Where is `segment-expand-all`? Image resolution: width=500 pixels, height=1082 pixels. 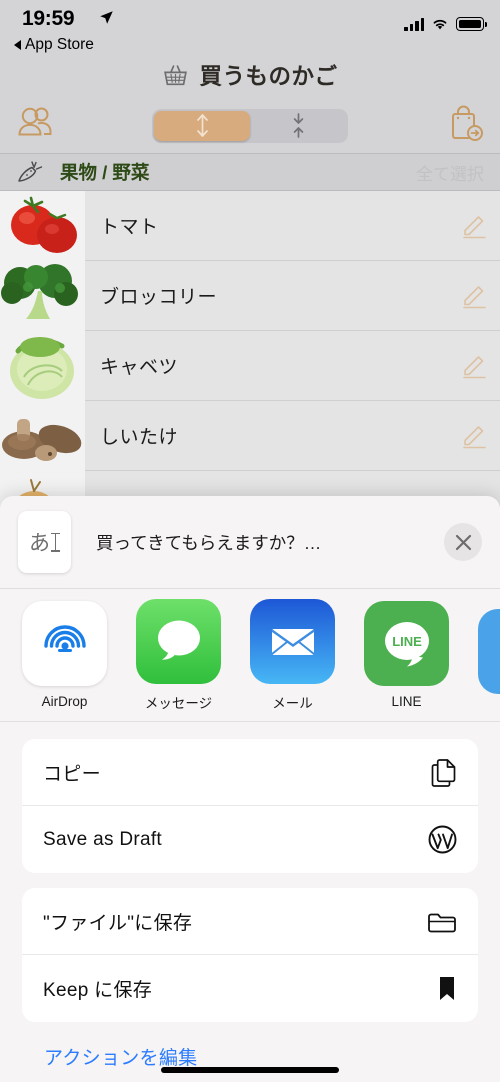
segment-expand-all is located at coordinates (202, 125).